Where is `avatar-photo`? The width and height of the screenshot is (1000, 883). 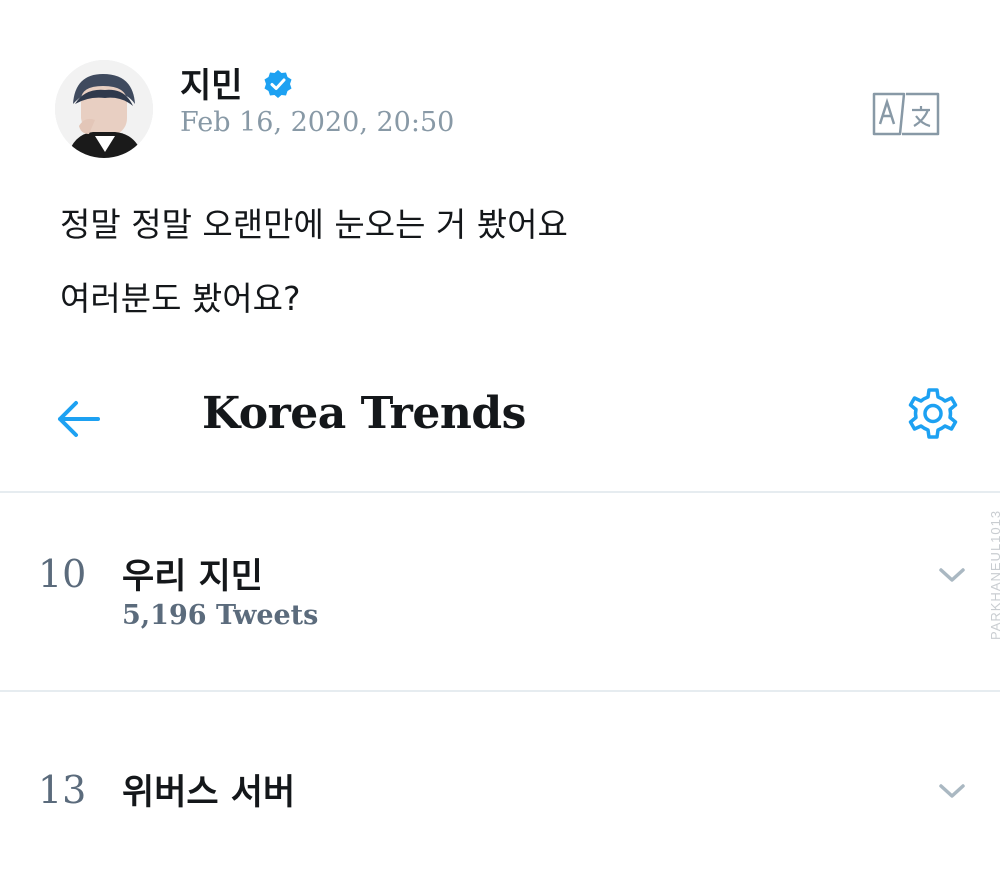 avatar-photo is located at coordinates (104, 109).